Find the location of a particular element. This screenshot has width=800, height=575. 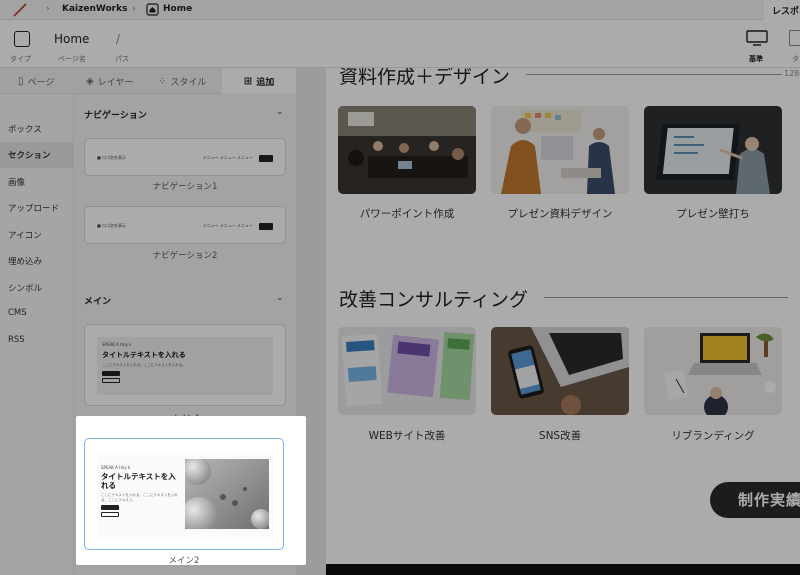

thumb-image is located at coordinates (227, 494).